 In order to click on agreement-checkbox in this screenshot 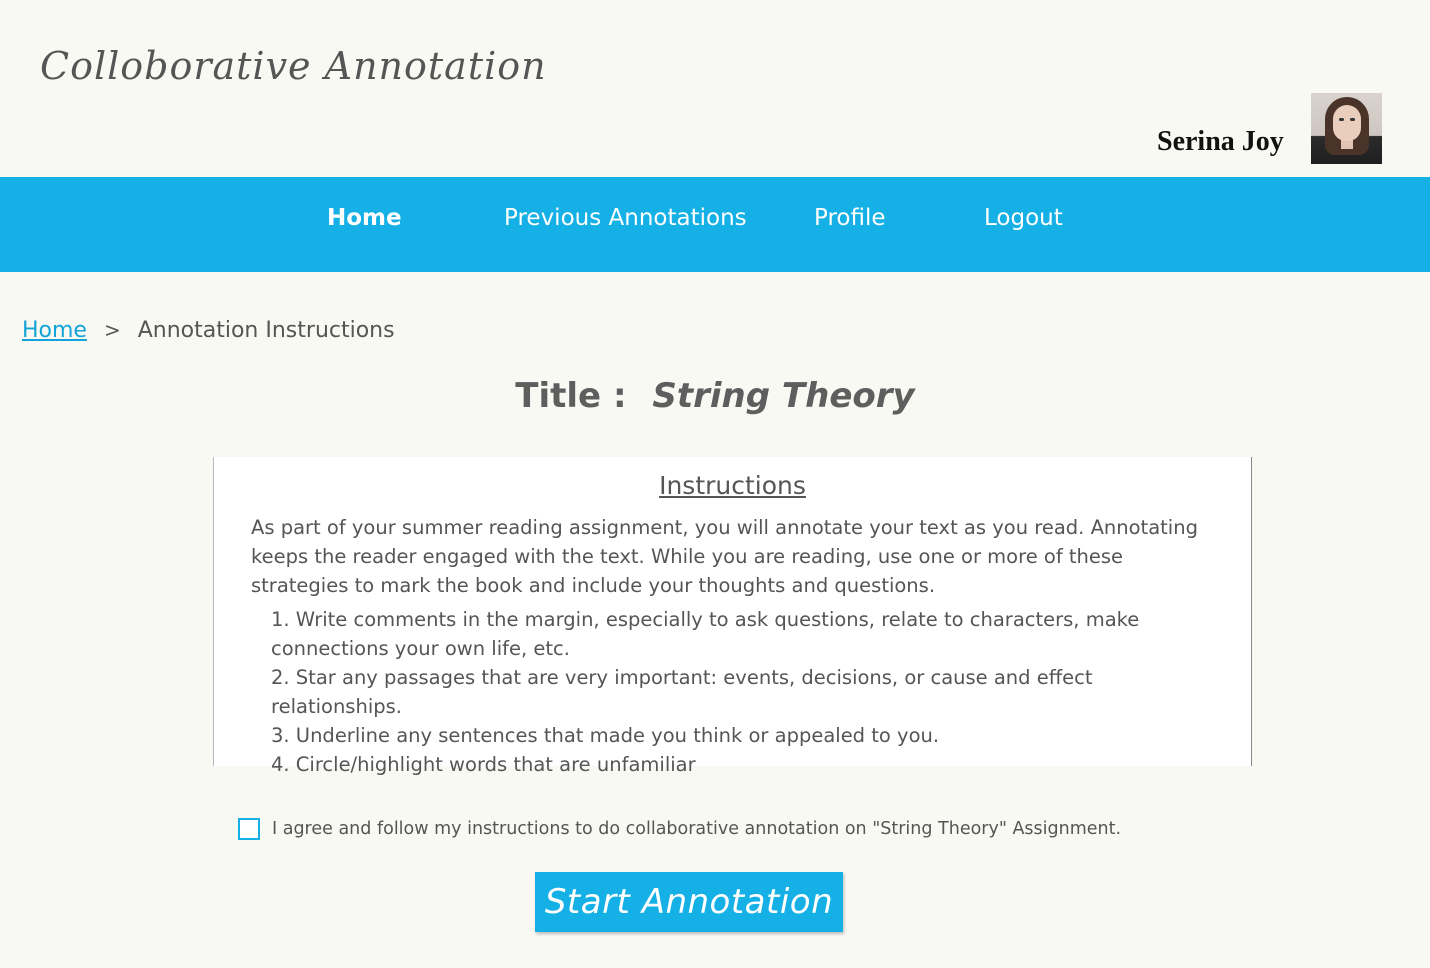, I will do `click(249, 829)`.